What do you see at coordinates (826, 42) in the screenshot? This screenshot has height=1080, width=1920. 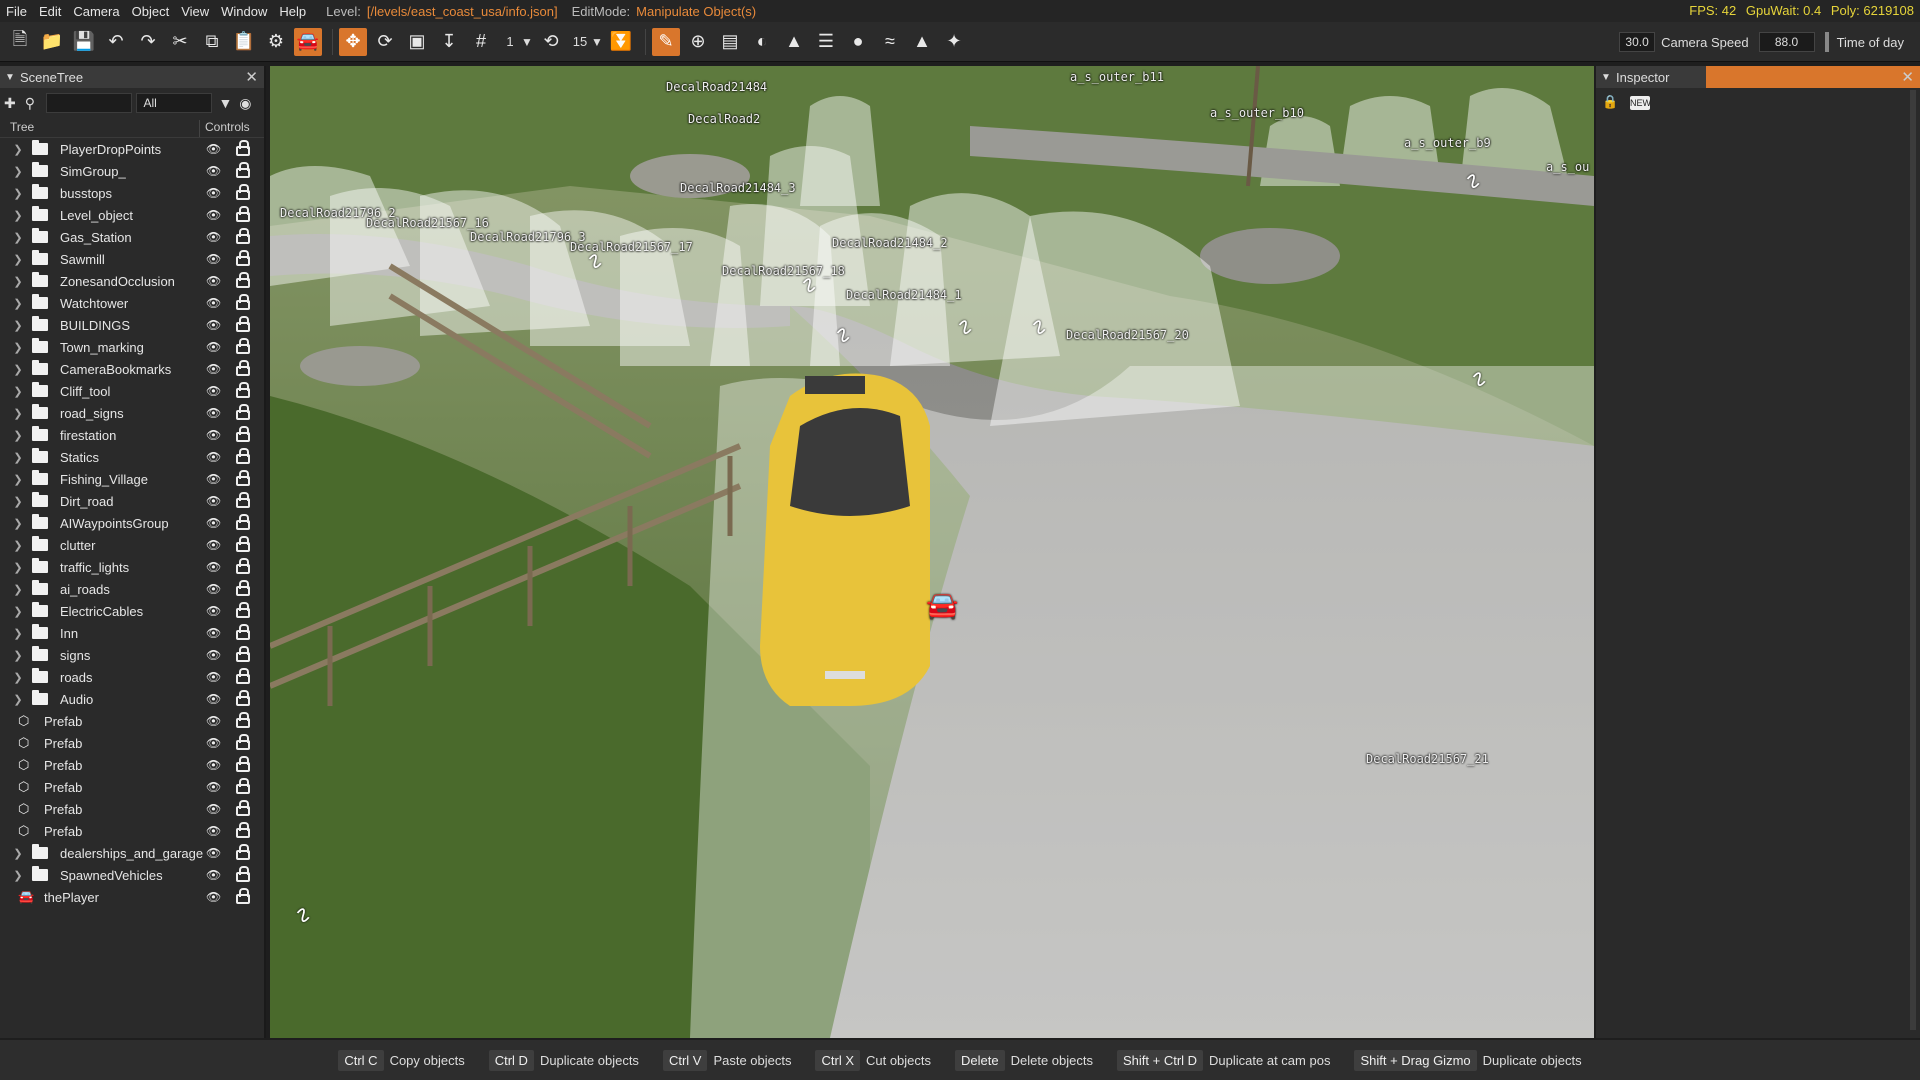 I see `layers-icon: ☰` at bounding box center [826, 42].